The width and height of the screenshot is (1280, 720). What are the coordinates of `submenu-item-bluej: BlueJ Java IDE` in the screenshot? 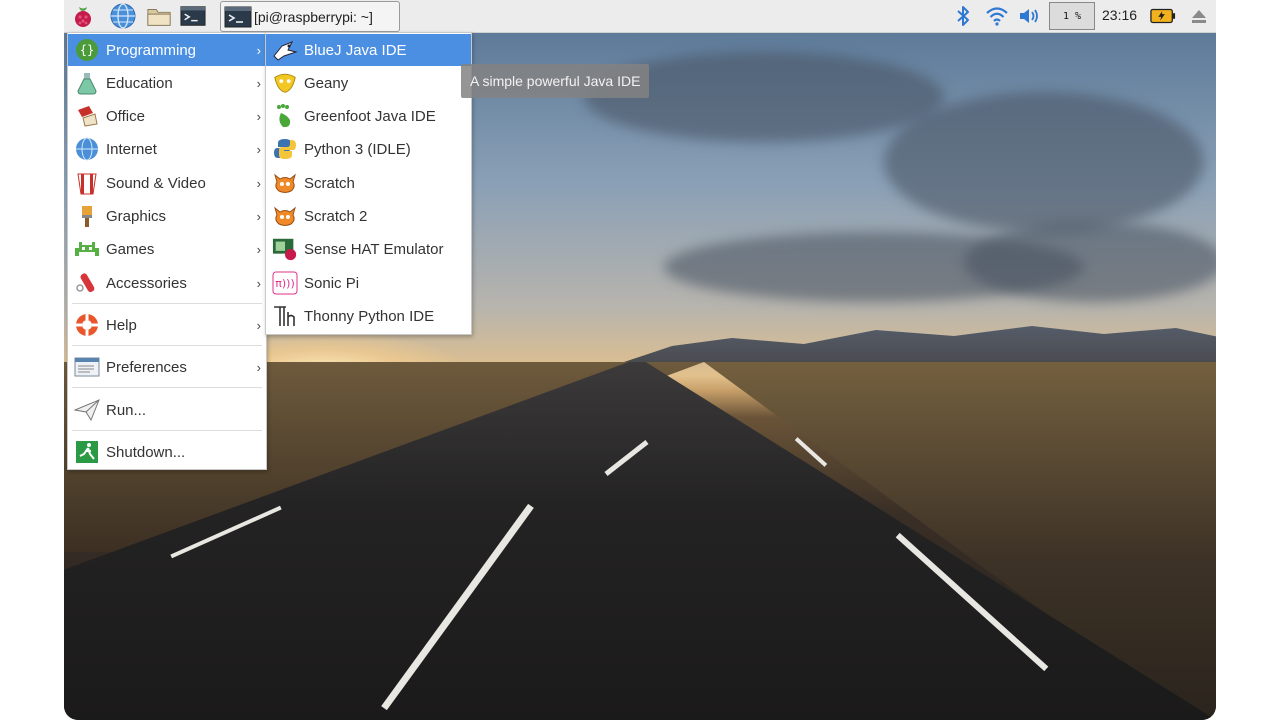 It's located at (368, 50).